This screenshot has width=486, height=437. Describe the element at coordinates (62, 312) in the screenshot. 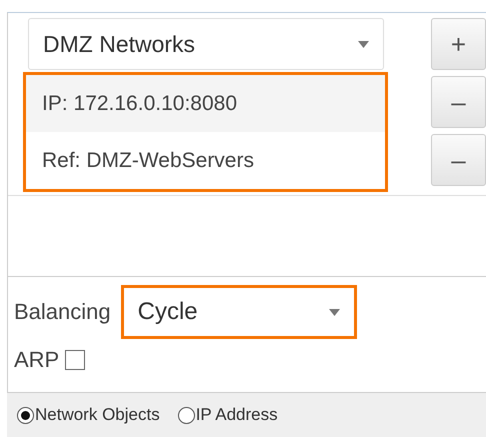

I see `balancing-label: Balancing` at that location.